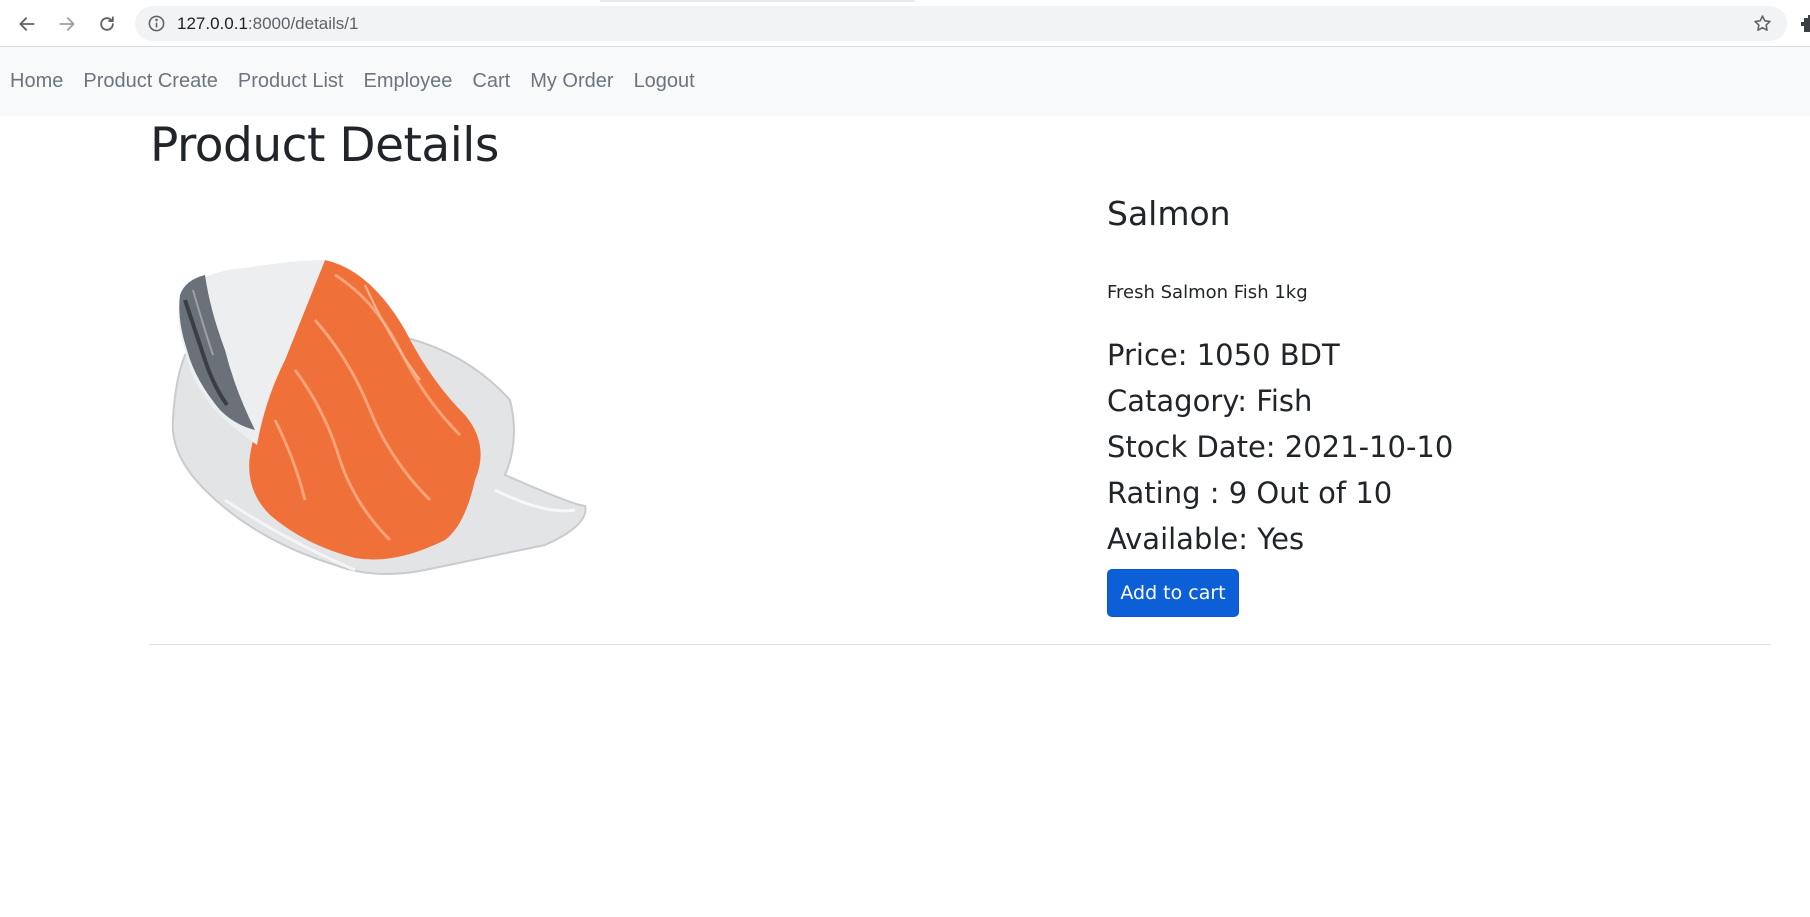 The width and height of the screenshot is (1810, 917). Describe the element at coordinates (1280, 447) in the screenshot. I see `product-stock-date: Stock Date: 2021-10-10` at that location.